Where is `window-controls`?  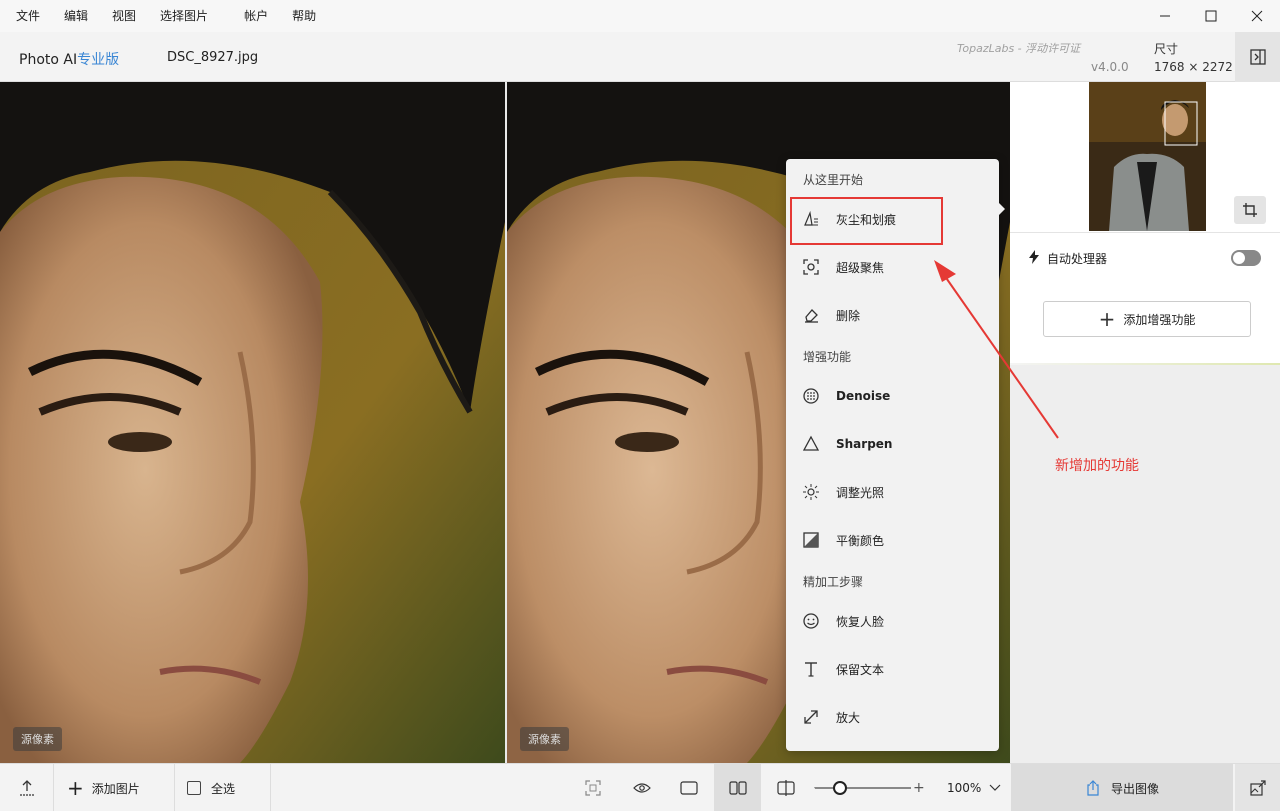 window-controls is located at coordinates (1211, 16).